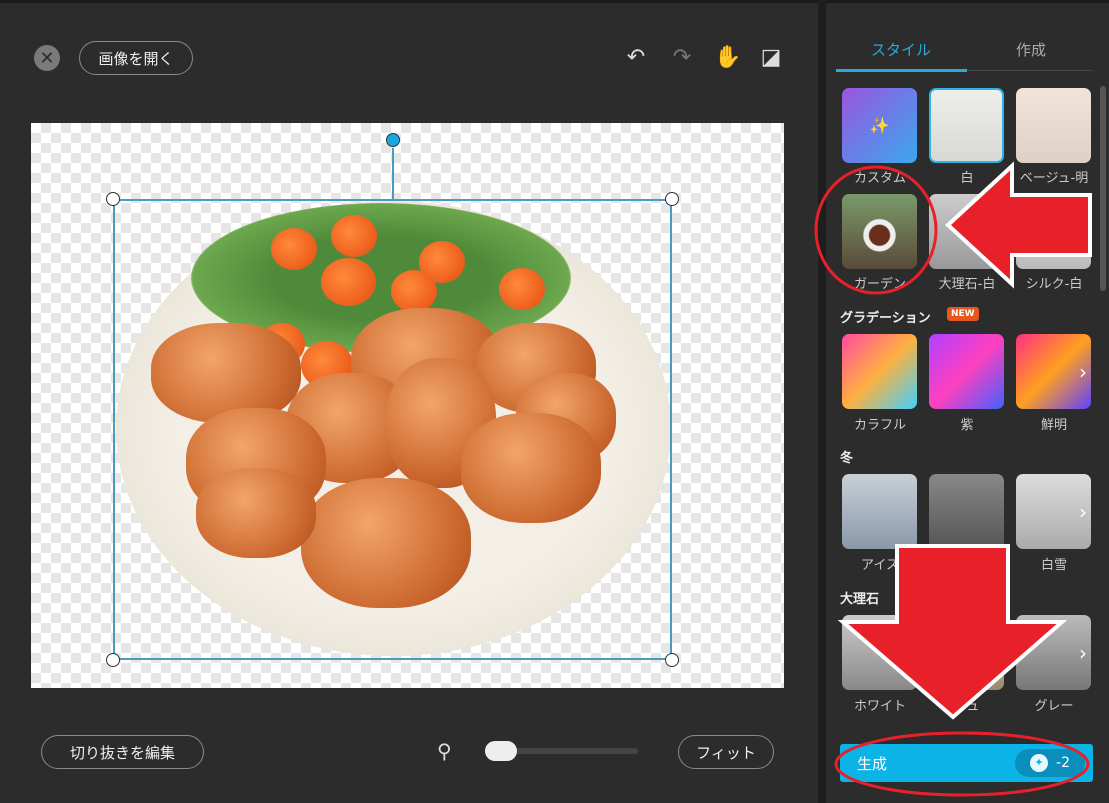  Describe the element at coordinates (726, 752) in the screenshot. I see `fit-button: フィット` at that location.